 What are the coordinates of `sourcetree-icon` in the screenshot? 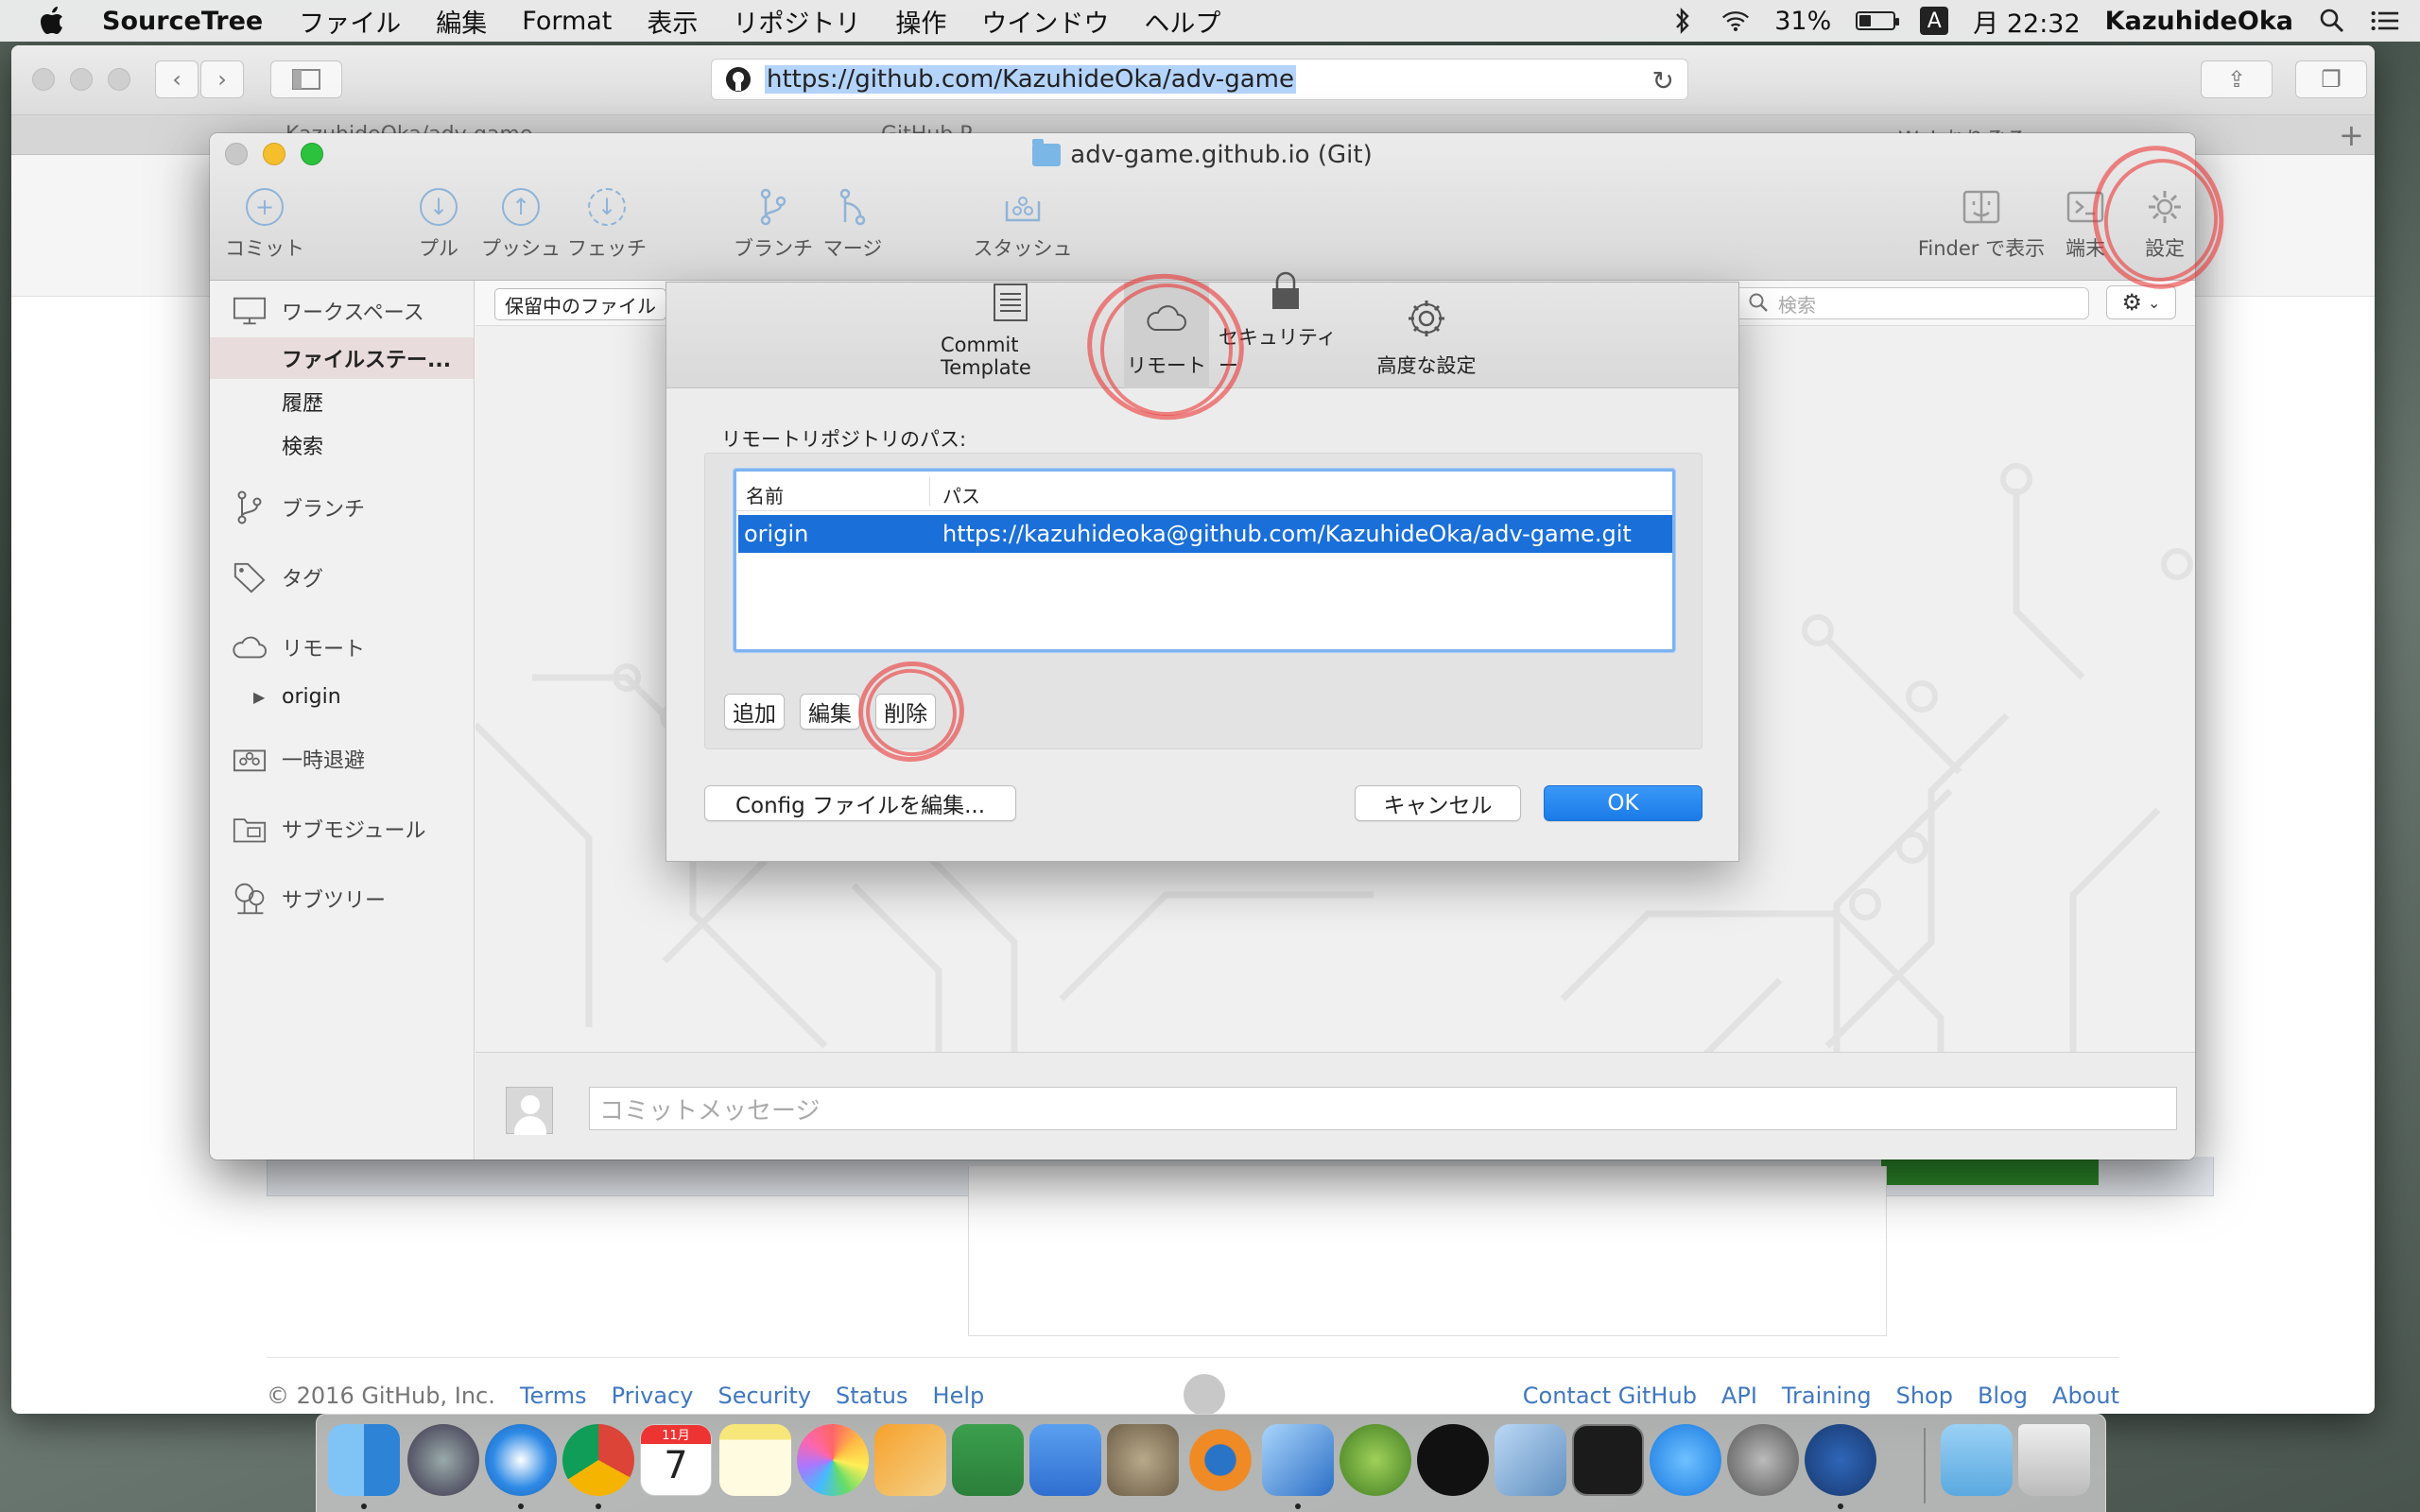 It's located at (1840, 1466).